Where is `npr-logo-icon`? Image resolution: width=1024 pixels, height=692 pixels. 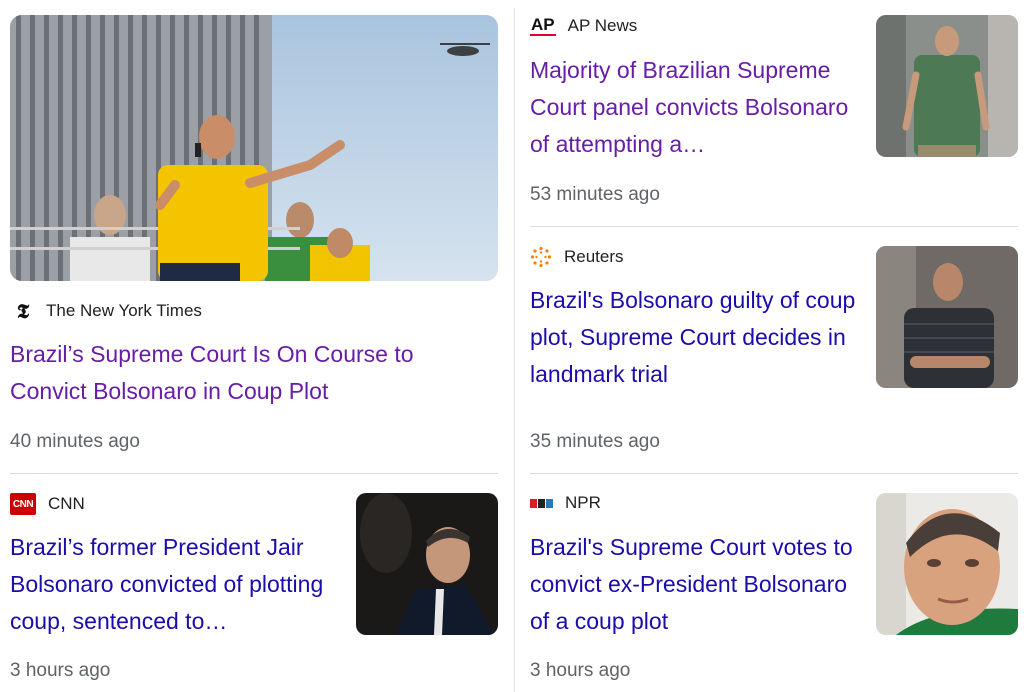
npr-logo-icon is located at coordinates (541, 503).